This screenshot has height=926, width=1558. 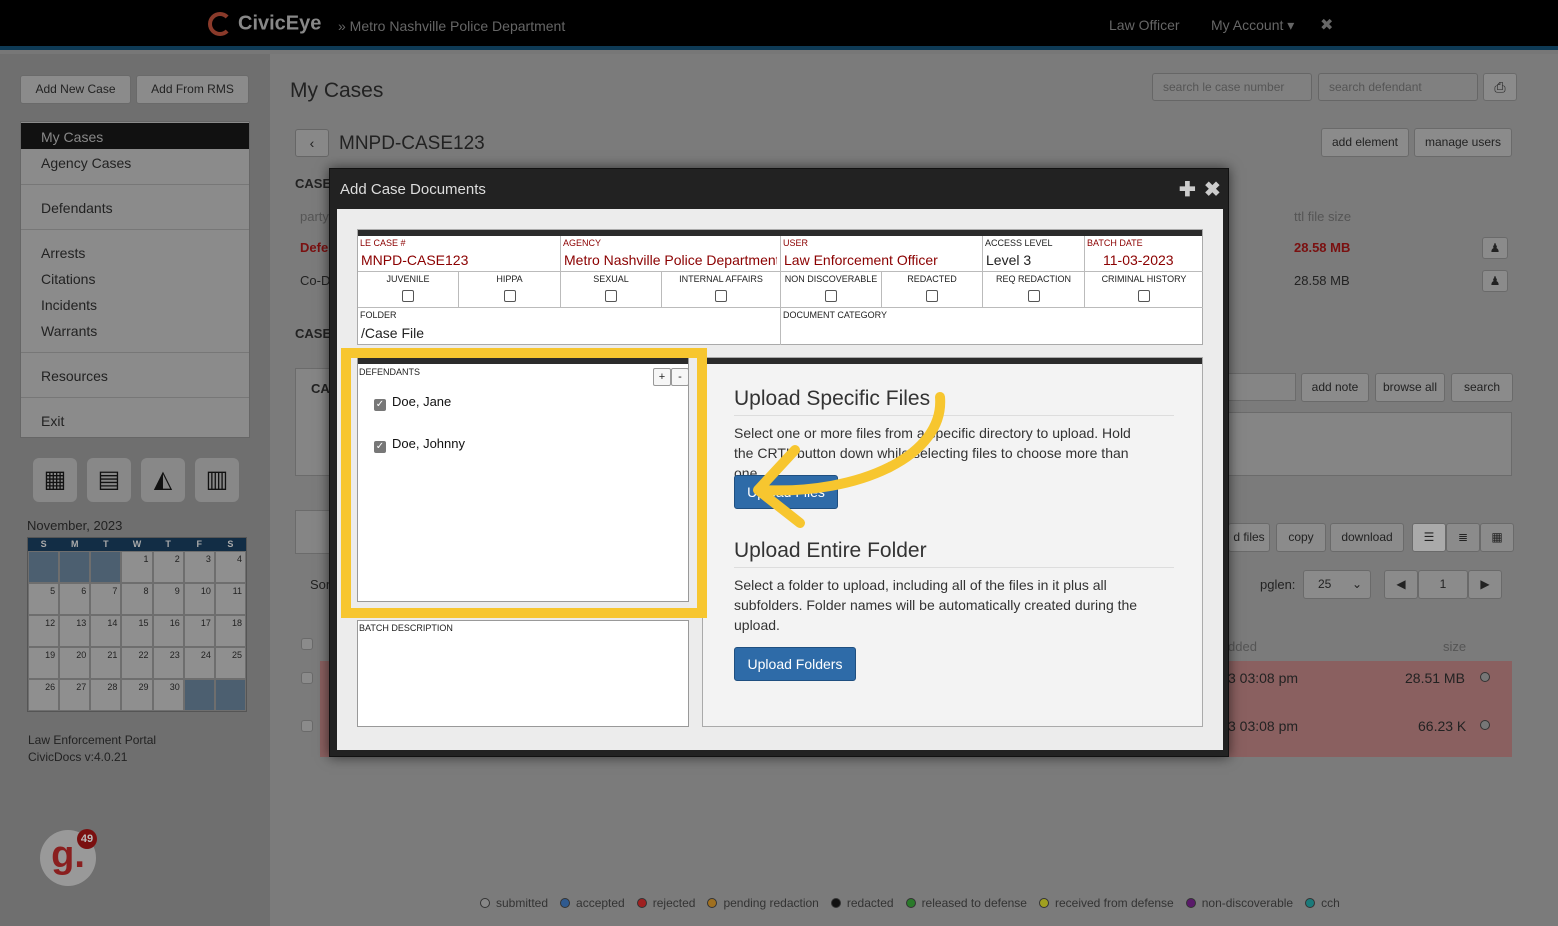 What do you see at coordinates (795, 664) in the screenshot?
I see `upload-folders-button: Upload Folders` at bounding box center [795, 664].